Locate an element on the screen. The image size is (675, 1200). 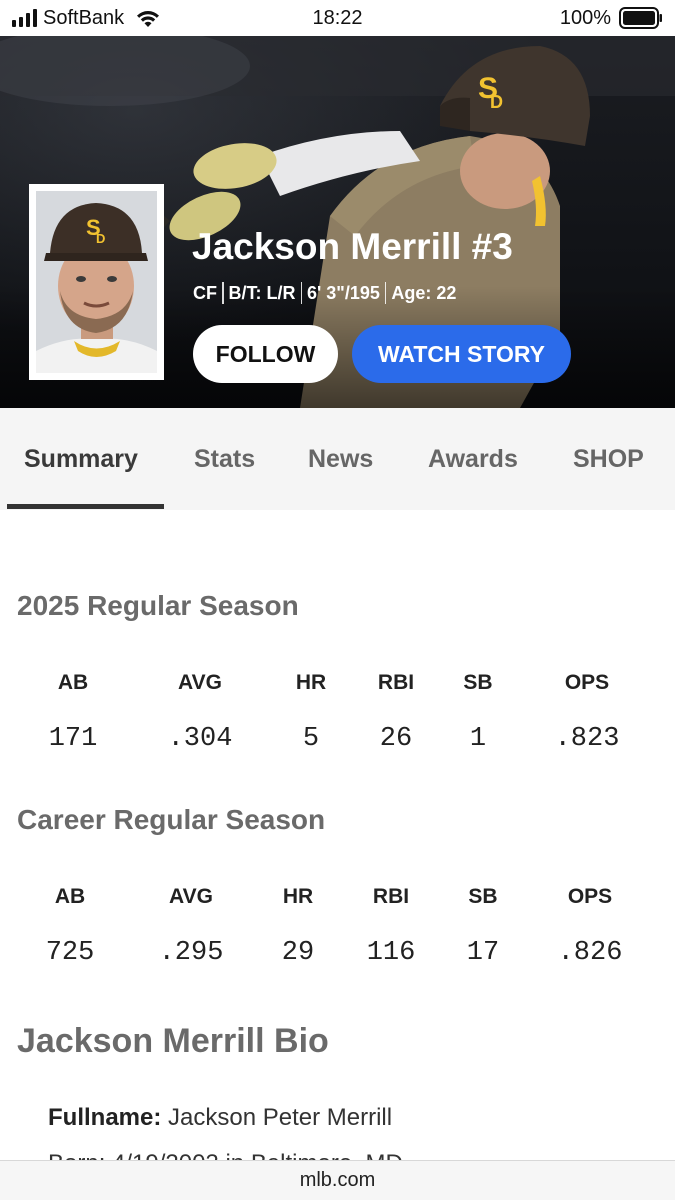
stat-value-sb: 17 is located at coordinates (483, 953).